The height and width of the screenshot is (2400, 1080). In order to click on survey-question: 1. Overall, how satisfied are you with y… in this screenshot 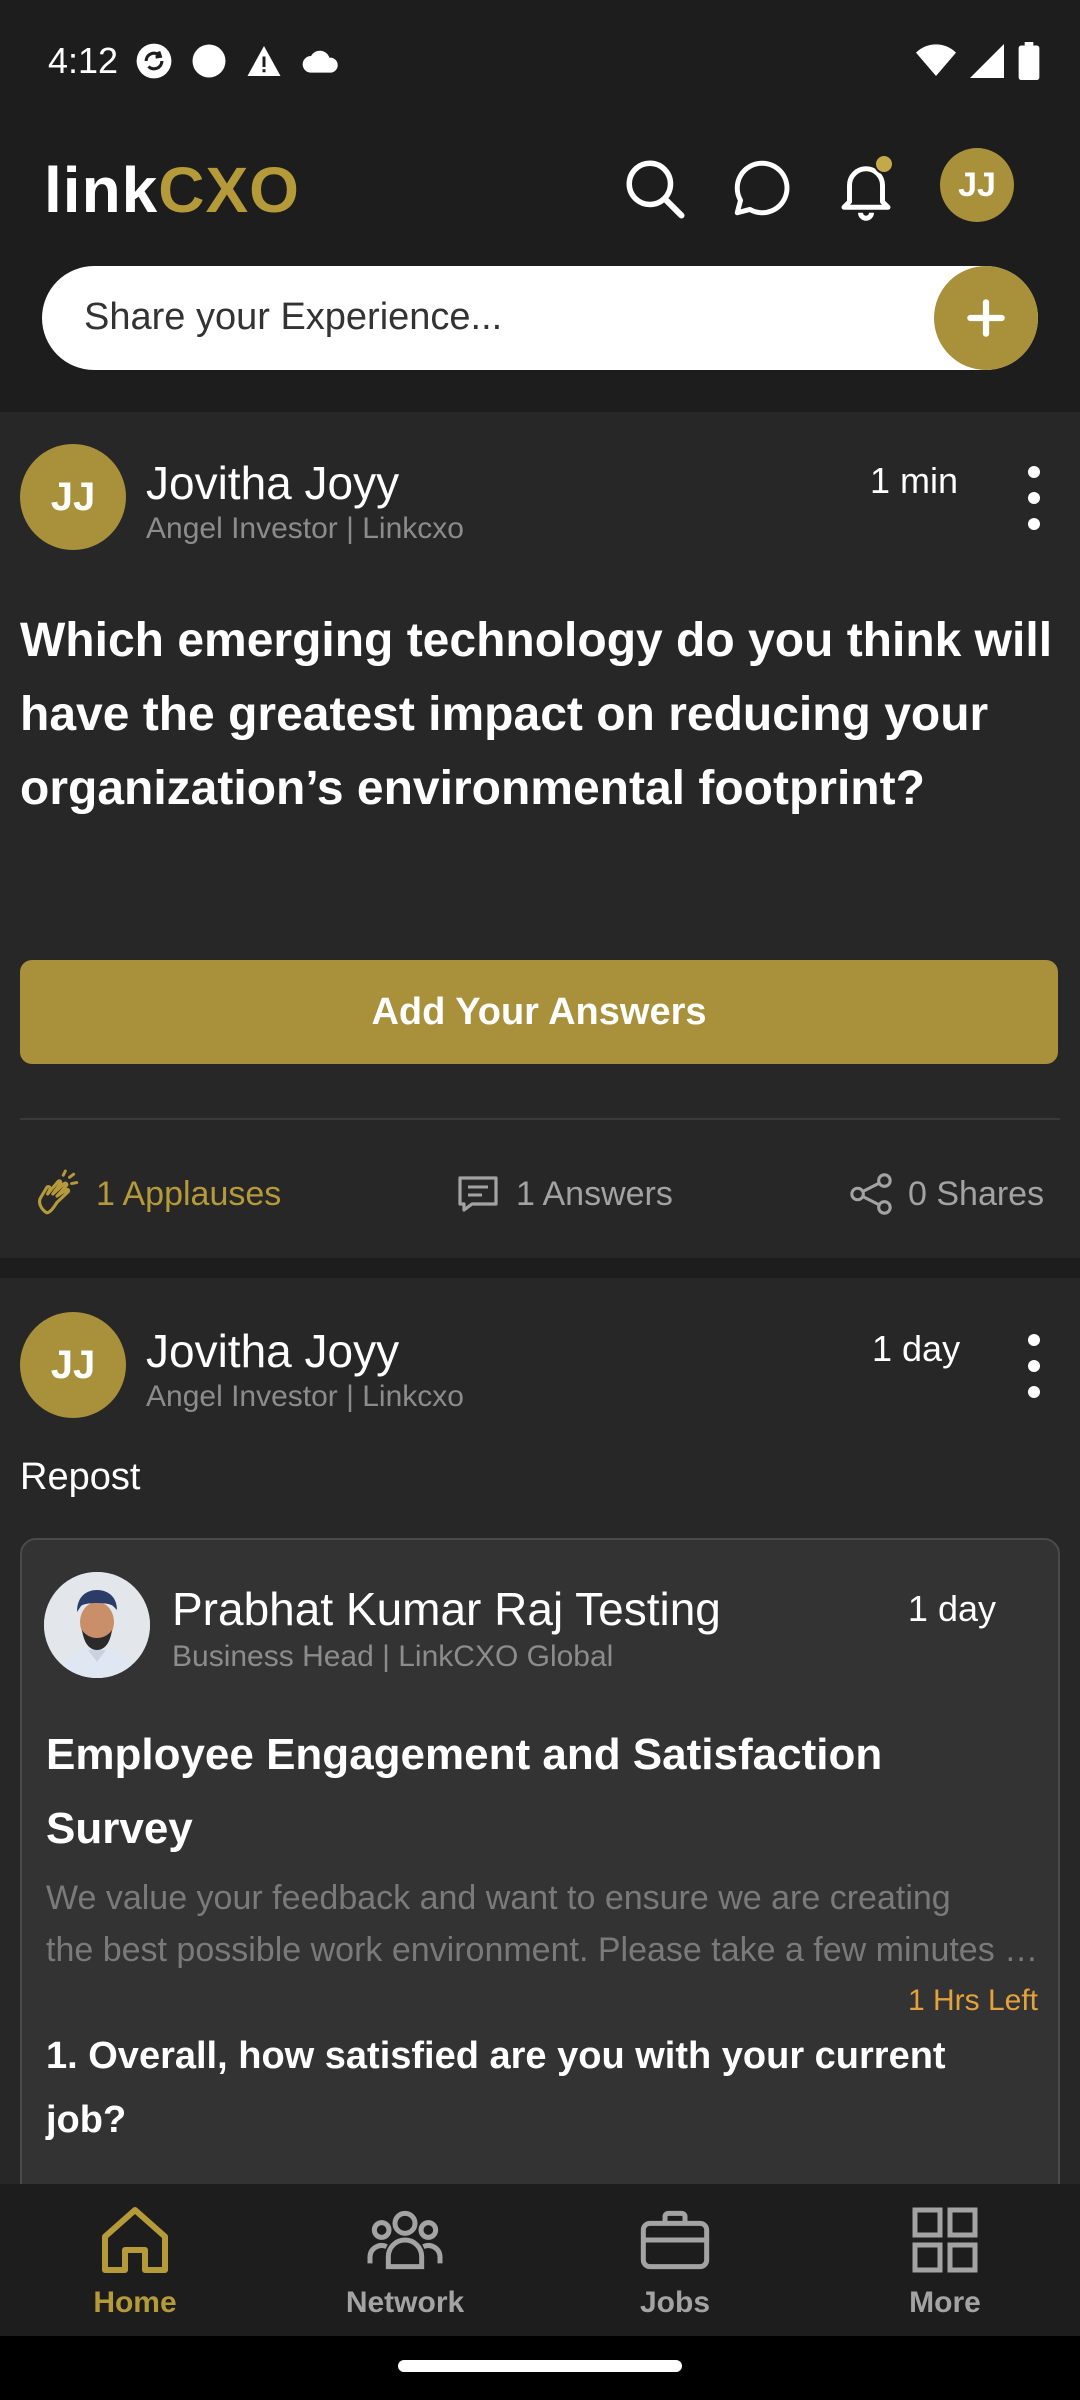, I will do `click(526, 2088)`.